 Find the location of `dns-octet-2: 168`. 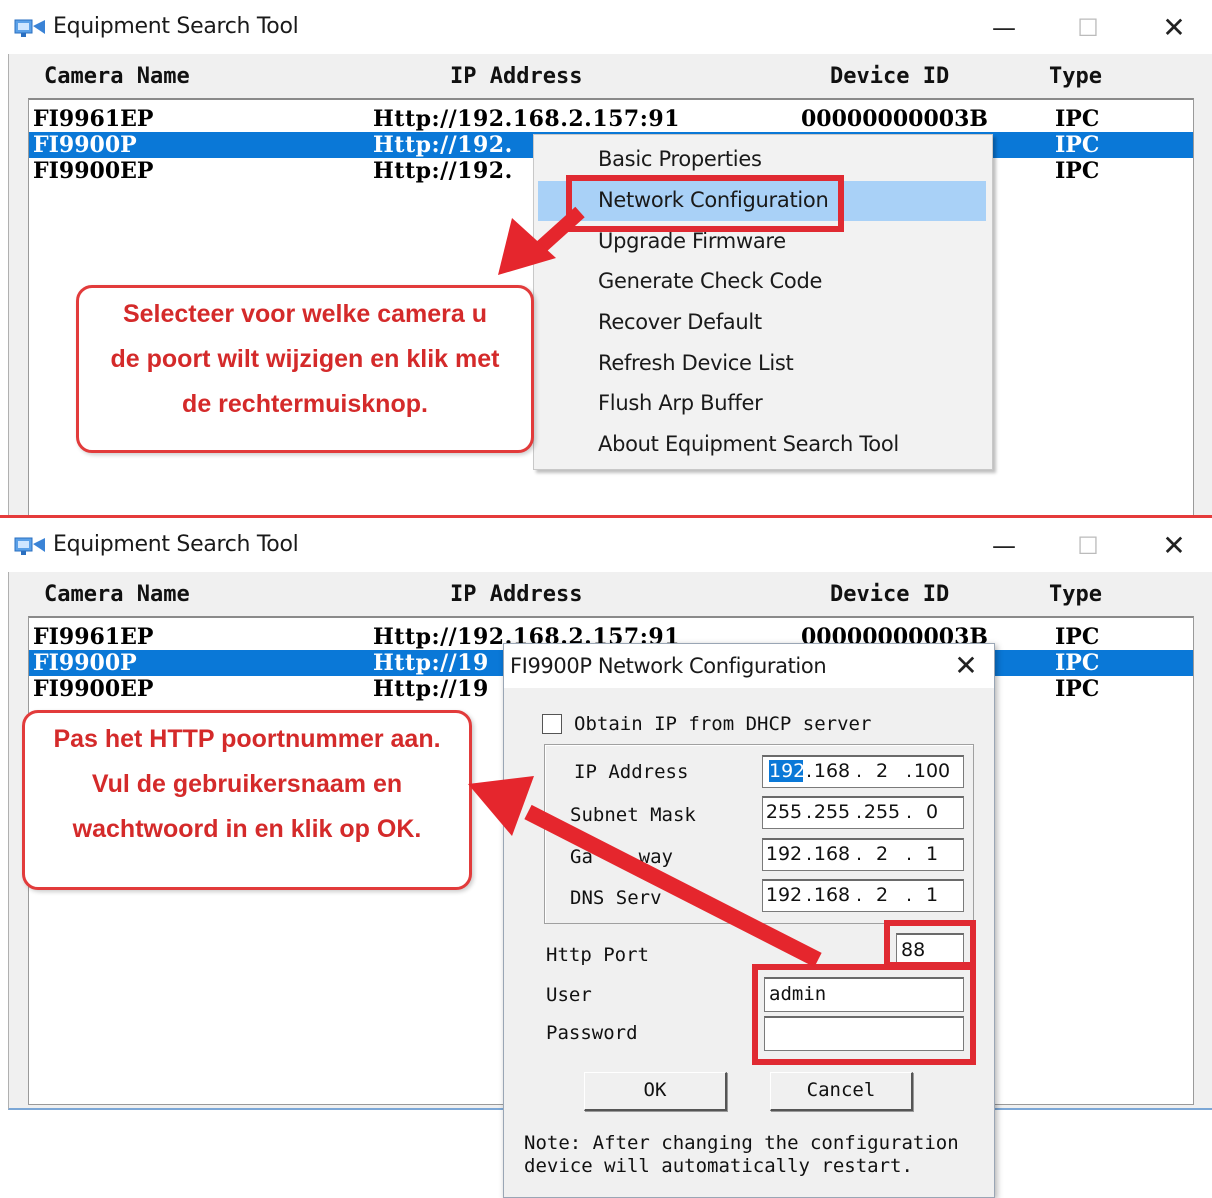

dns-octet-2: 168 is located at coordinates (832, 895).